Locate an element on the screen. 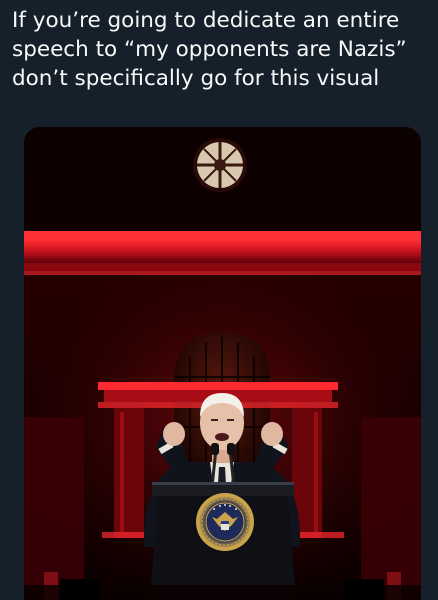 The image size is (438, 600). presidential-seal is located at coordinates (225, 522).